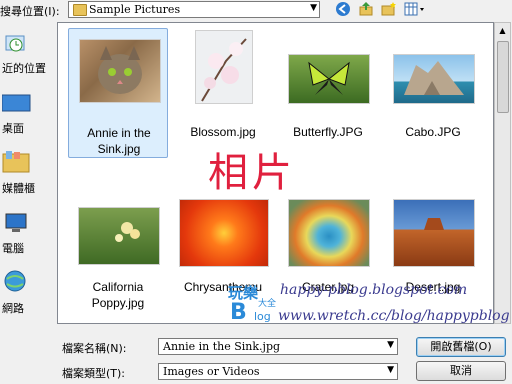  Describe the element at coordinates (16, 223) in the screenshot. I see `computer-icon` at that location.